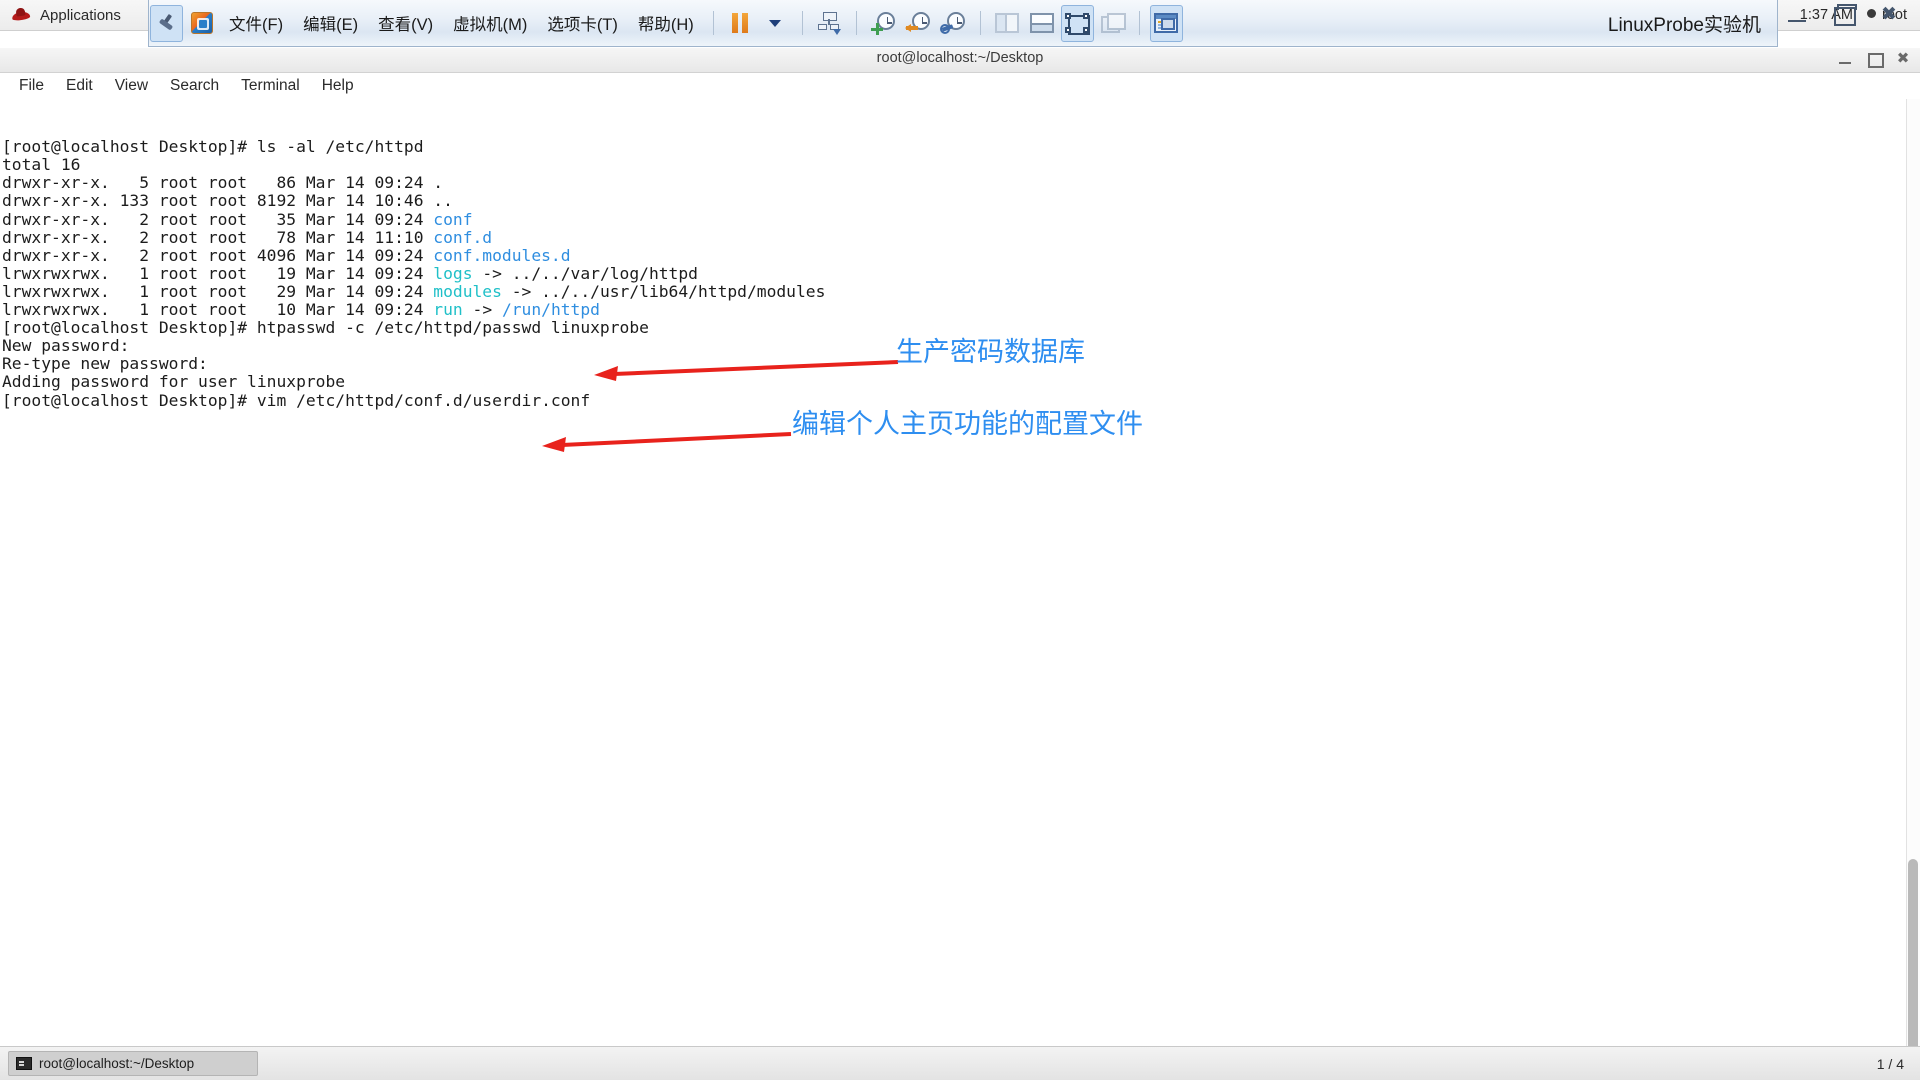  I want to click on revert-snapshot-button, so click(918, 23).